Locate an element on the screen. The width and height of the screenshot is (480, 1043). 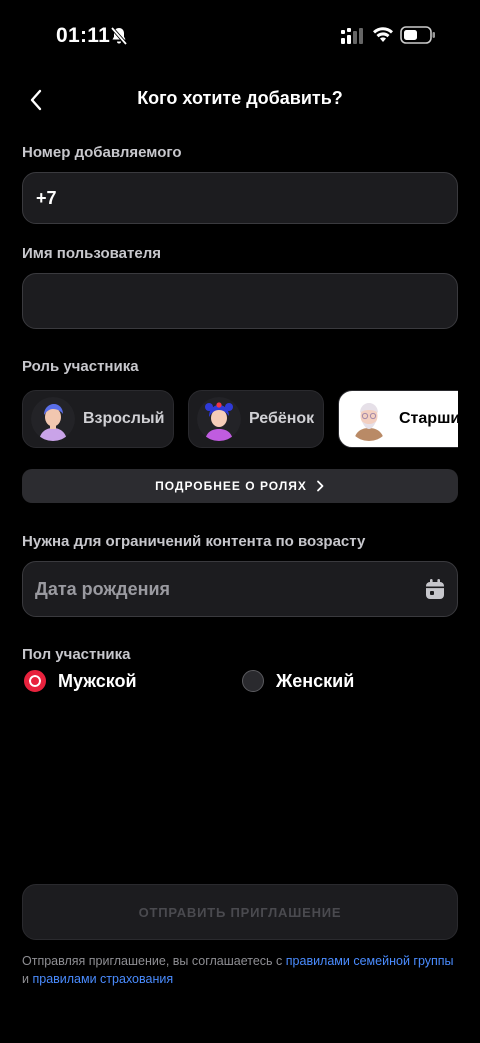
signal-icon is located at coordinates (352, 36).